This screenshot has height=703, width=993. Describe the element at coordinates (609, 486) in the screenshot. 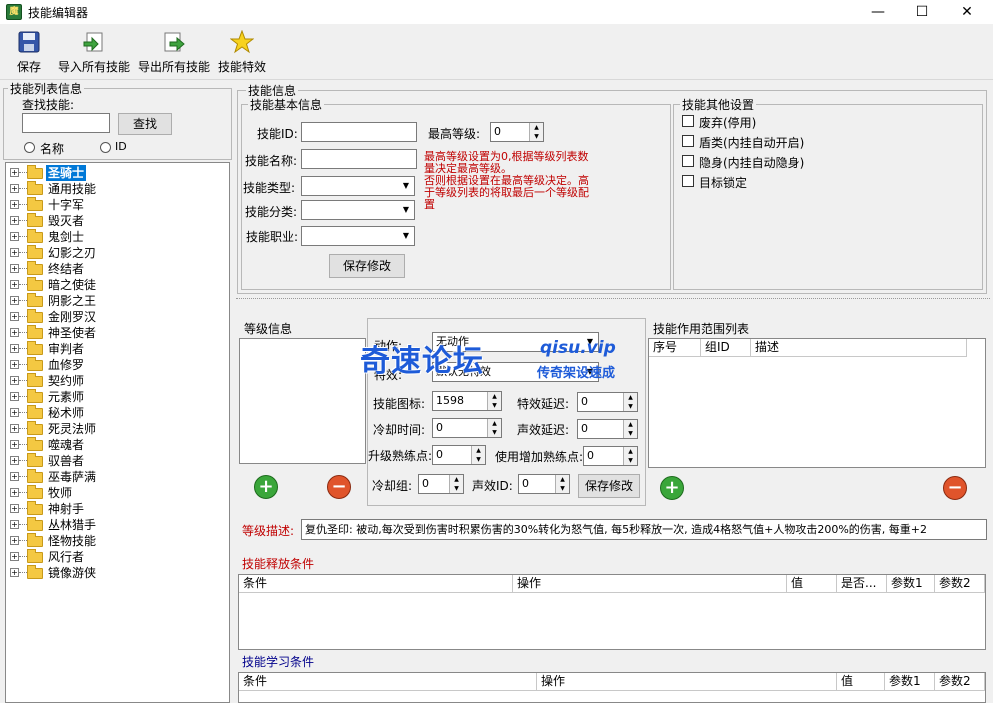

I see `save-level-button: 保存修改` at that location.